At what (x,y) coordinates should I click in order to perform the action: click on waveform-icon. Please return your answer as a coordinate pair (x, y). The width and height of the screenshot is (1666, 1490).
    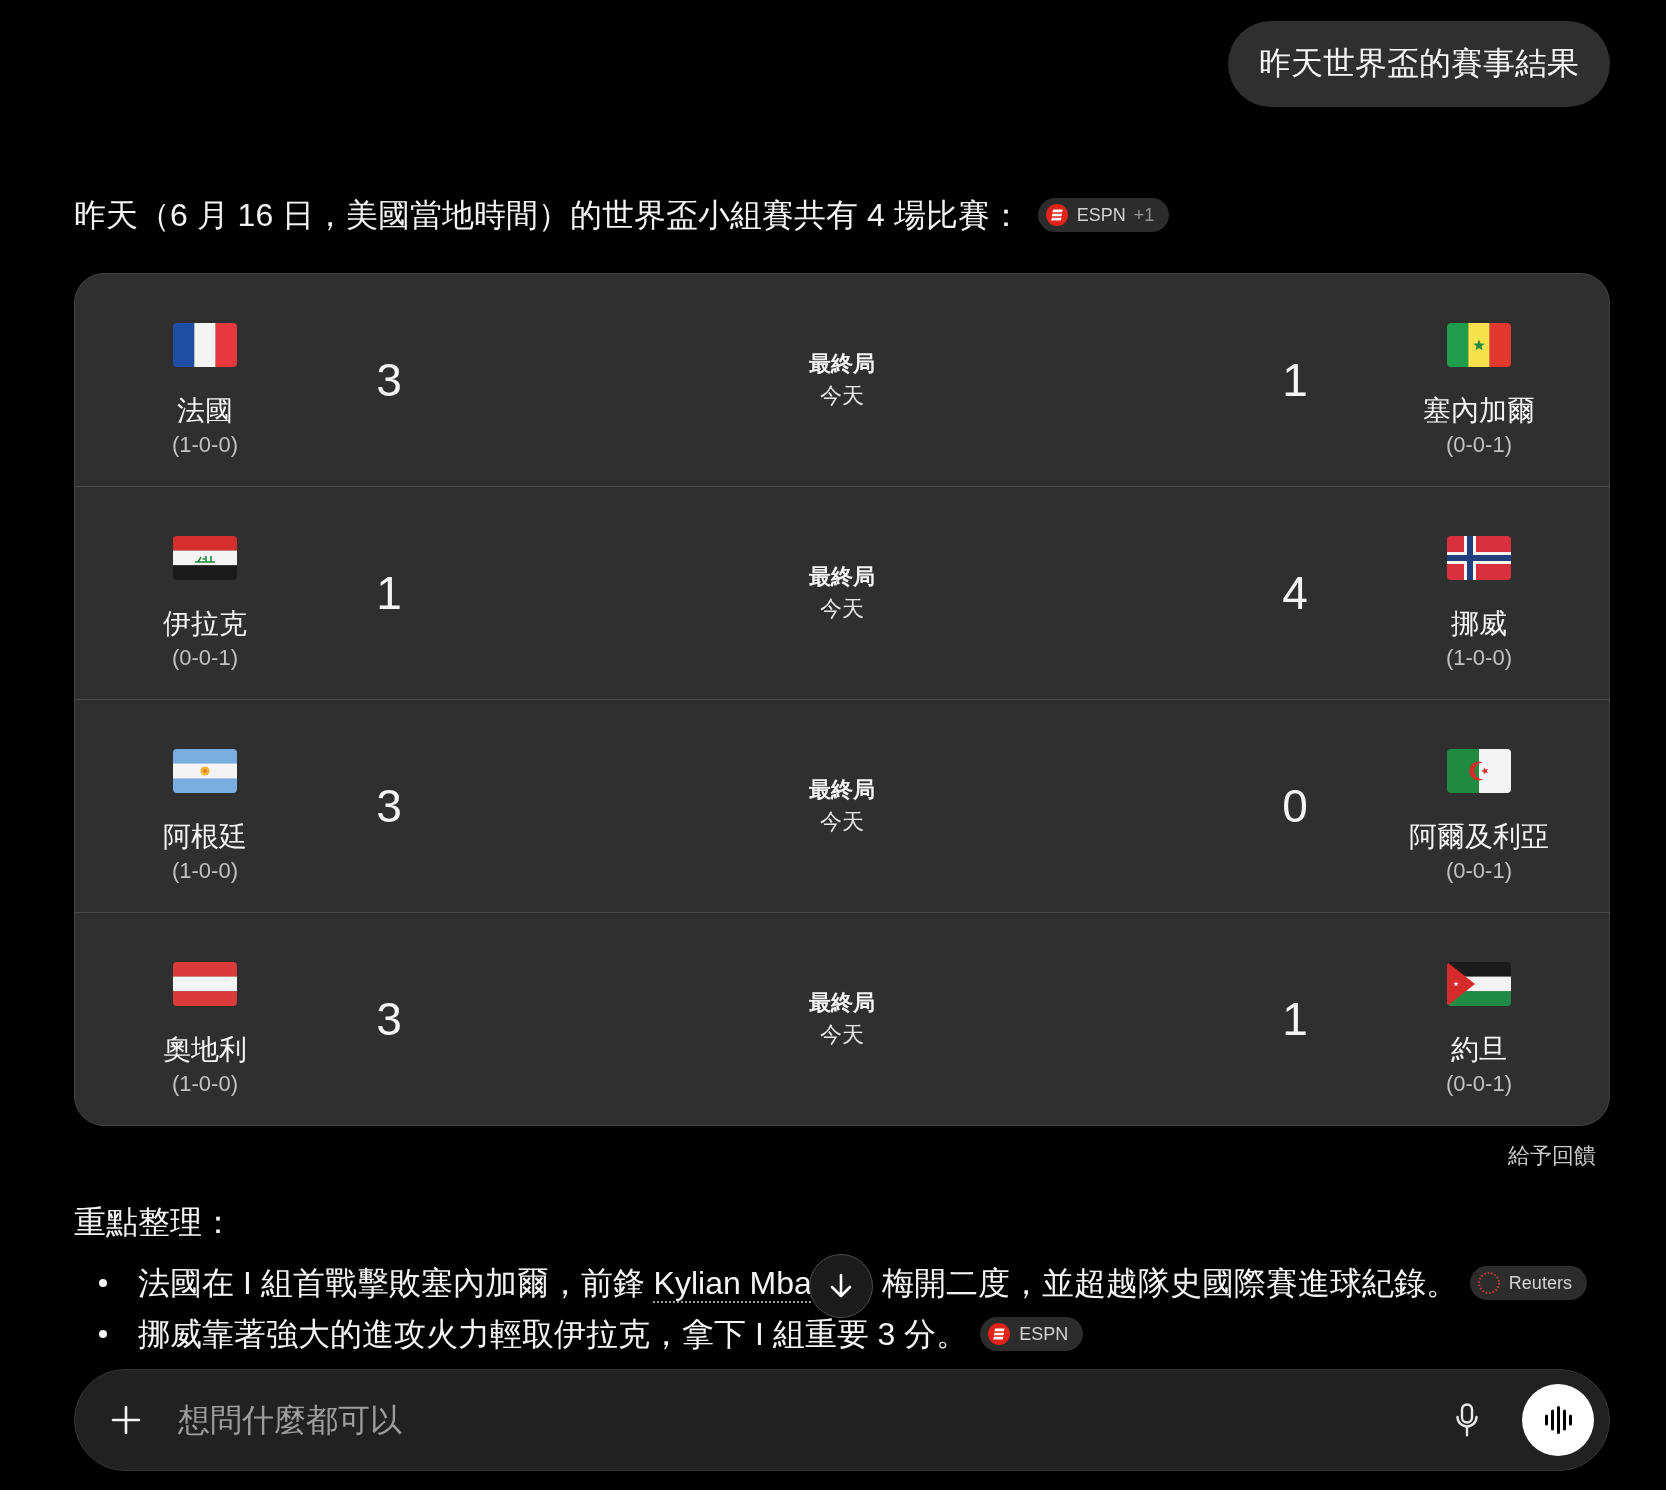
    Looking at the image, I should click on (1558, 1420).